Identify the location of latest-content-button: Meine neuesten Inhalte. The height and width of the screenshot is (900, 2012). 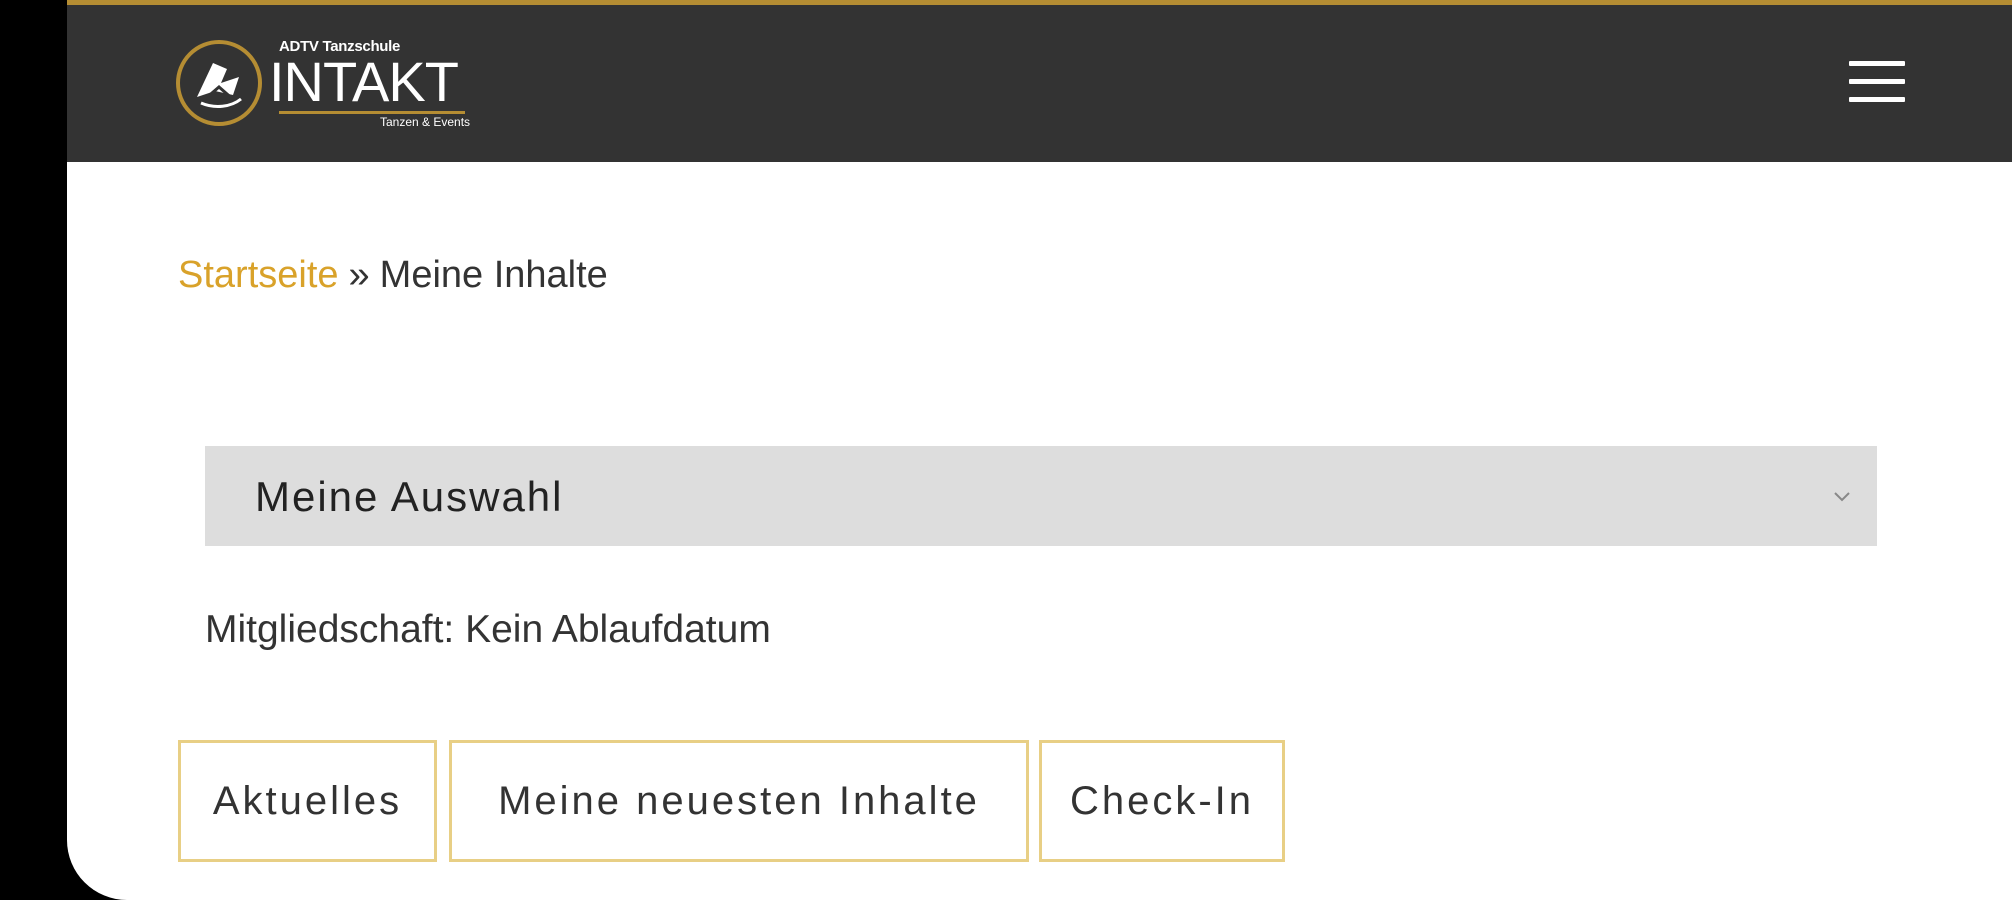
(739, 801).